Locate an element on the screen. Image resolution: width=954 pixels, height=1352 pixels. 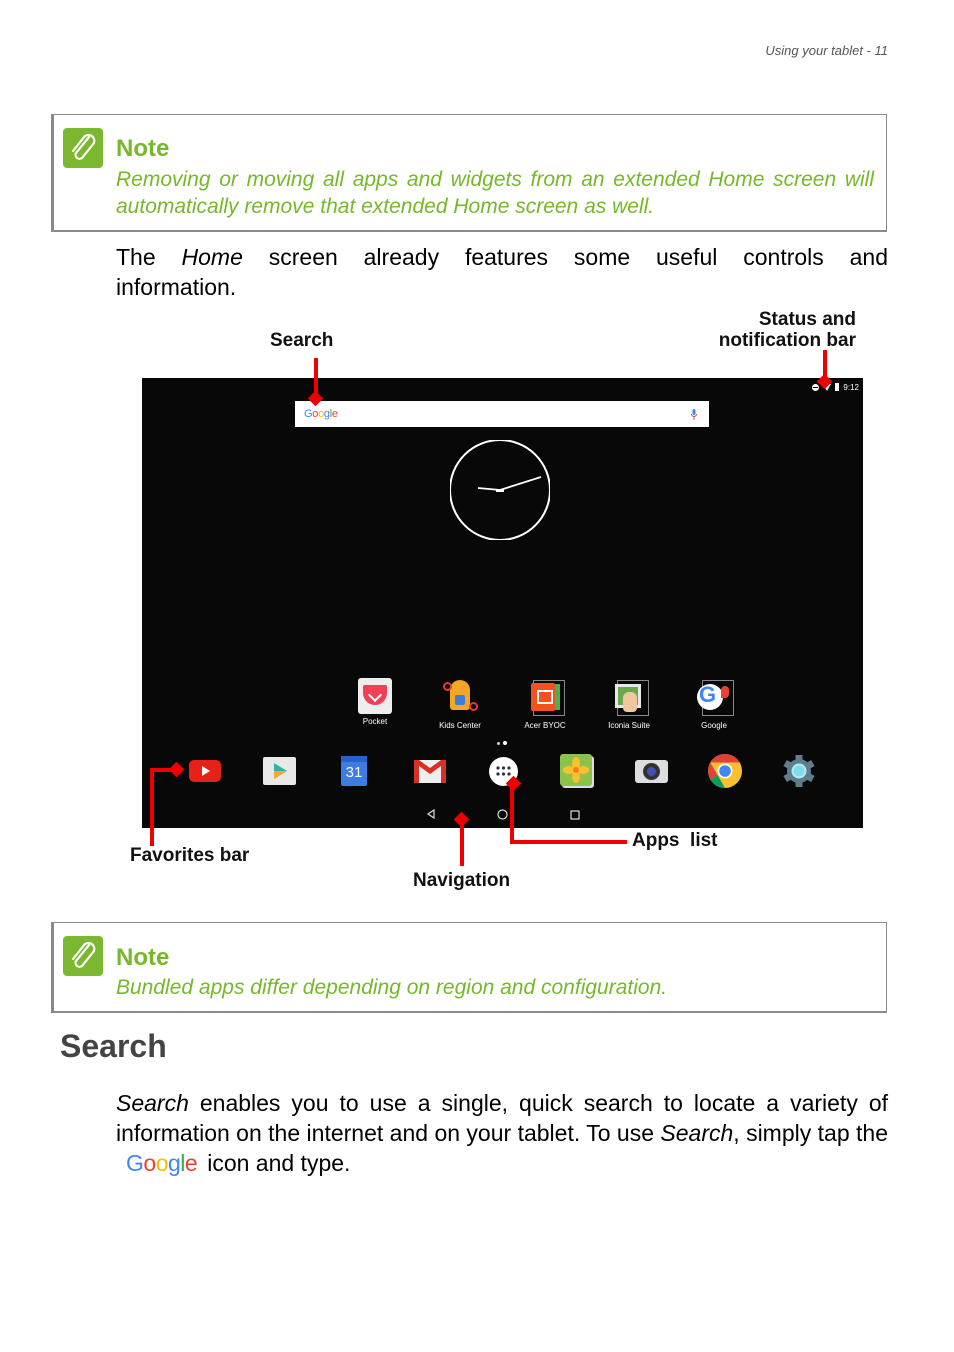
fav-settings is located at coordinates (799, 771).